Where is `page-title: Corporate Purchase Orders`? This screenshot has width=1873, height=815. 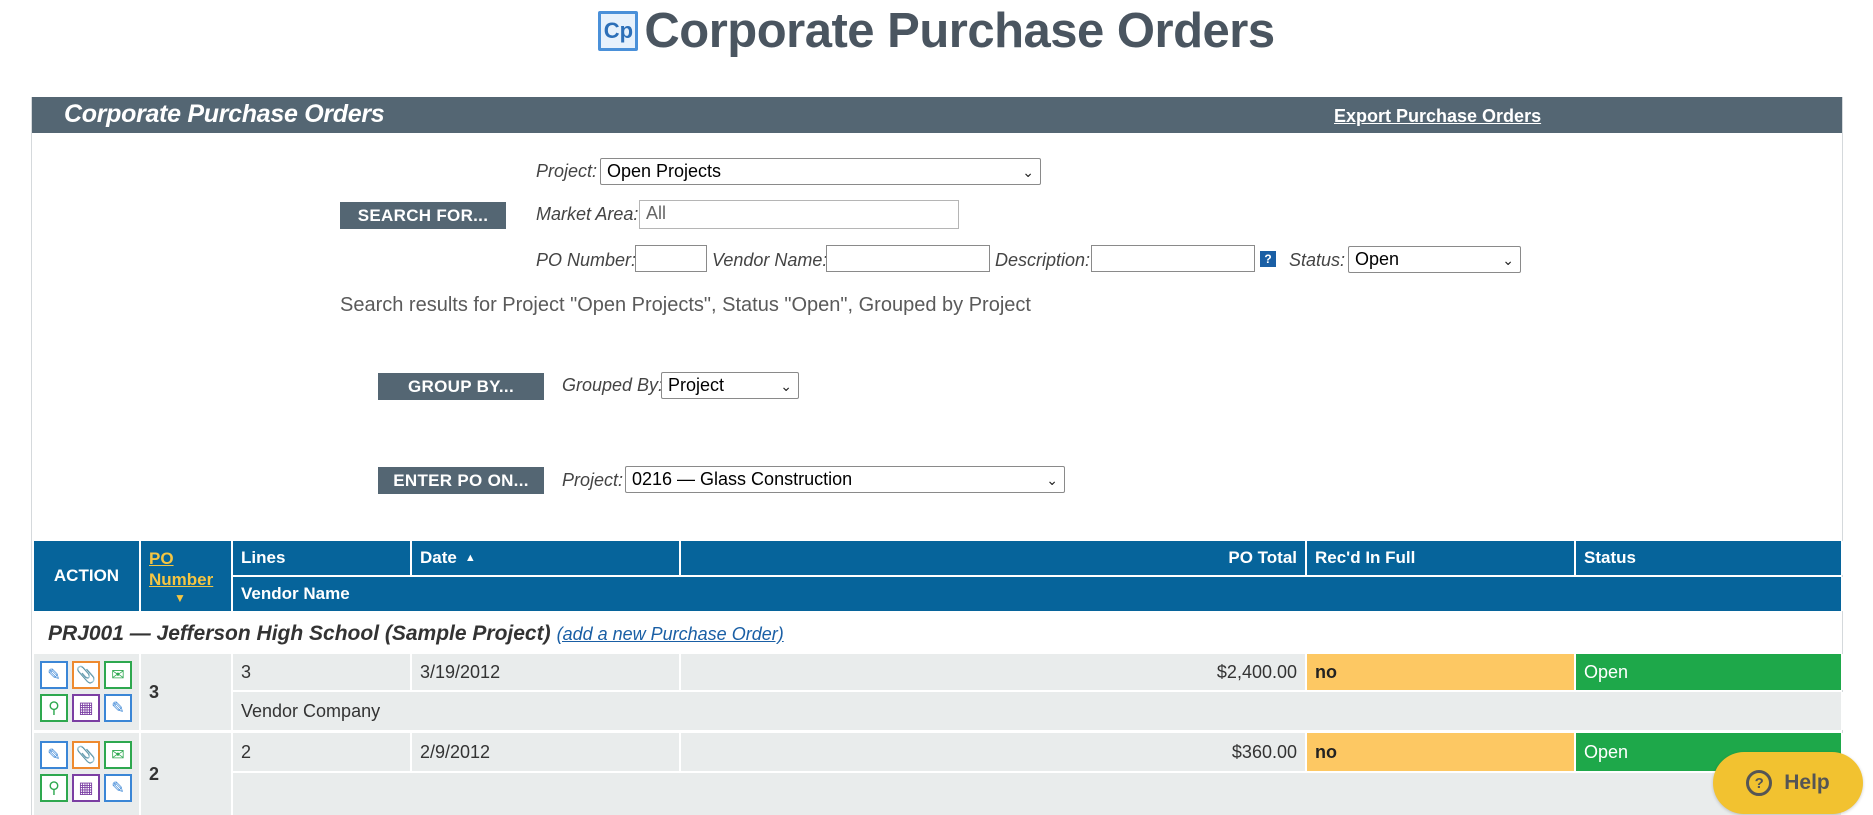
page-title: Corporate Purchase Orders is located at coordinates (959, 31).